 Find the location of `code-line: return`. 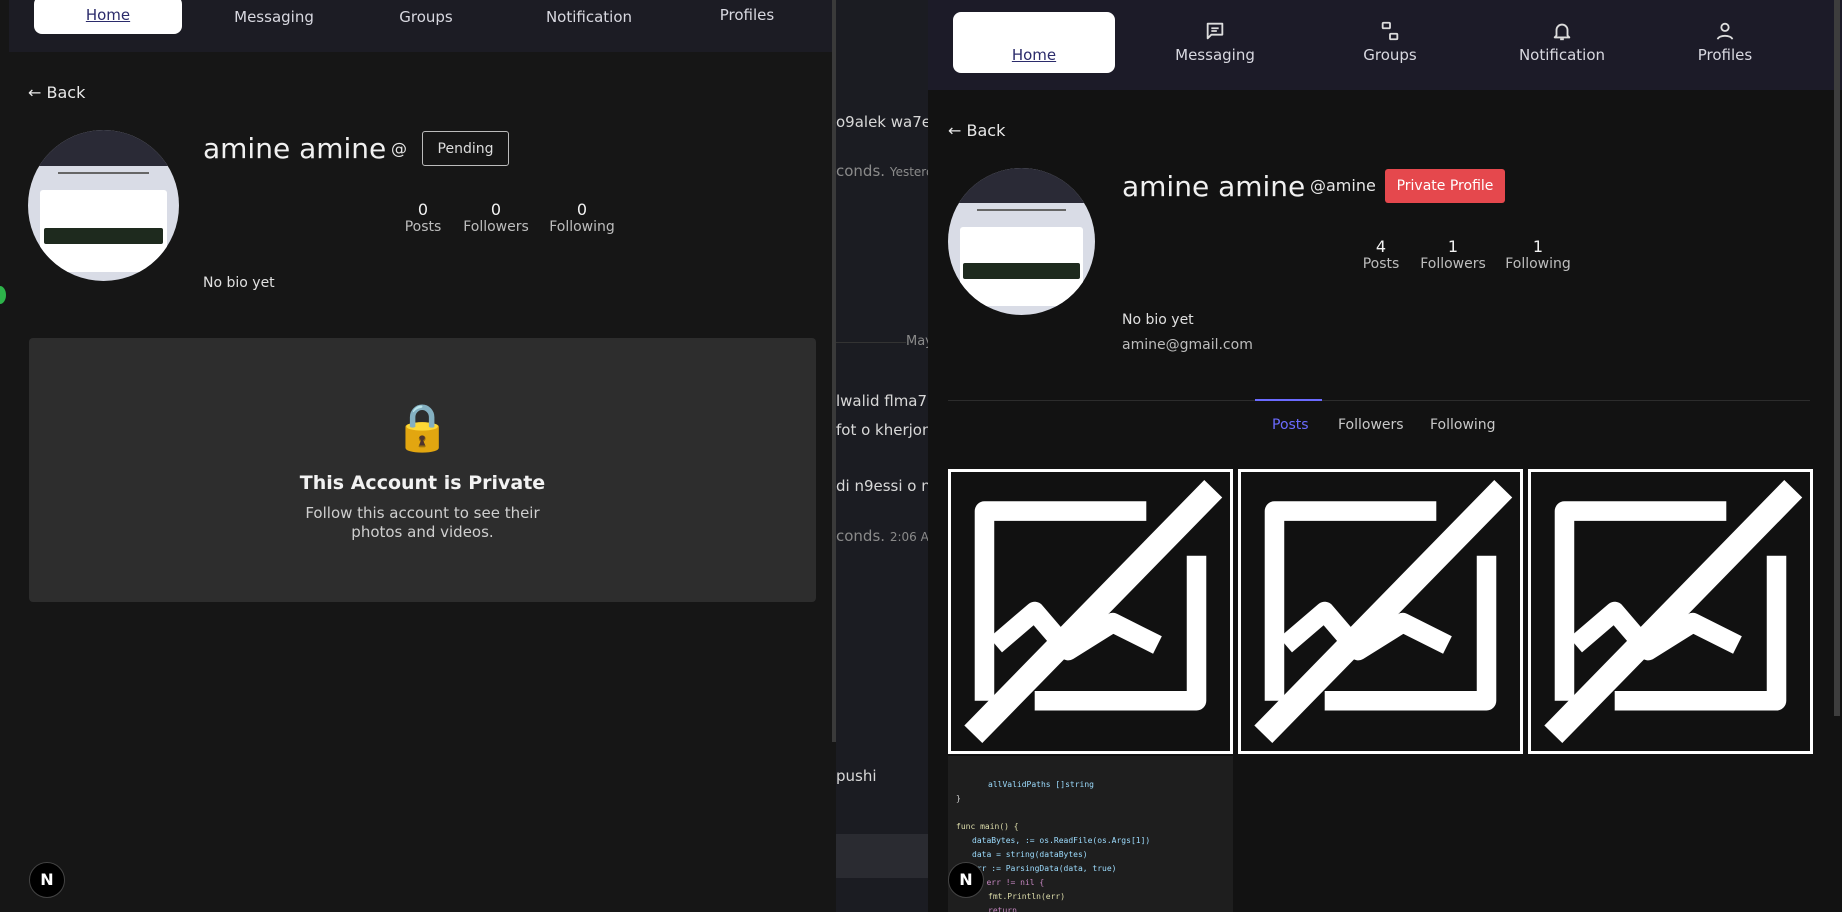

code-line: return is located at coordinates (1002, 909).